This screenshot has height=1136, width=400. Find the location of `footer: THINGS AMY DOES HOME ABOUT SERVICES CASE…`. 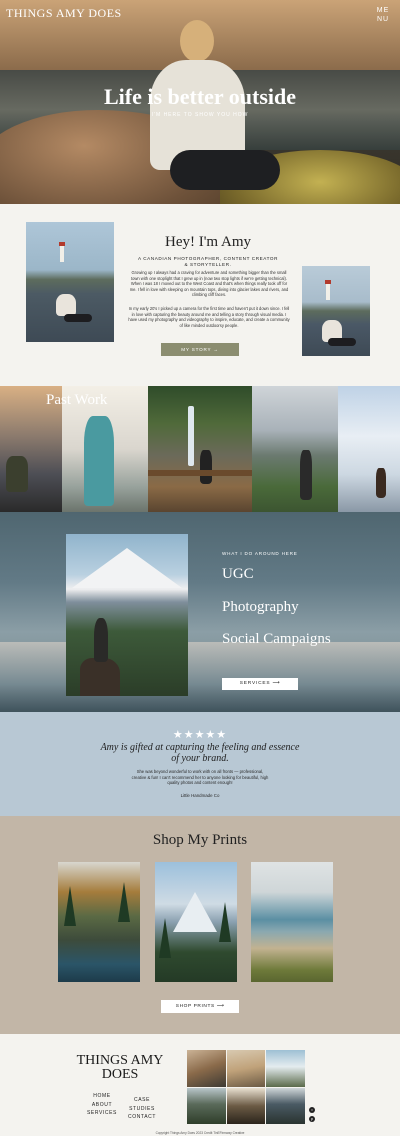

footer: THINGS AMY DOES HOME ABOUT SERVICES CASE… is located at coordinates (200, 1085).